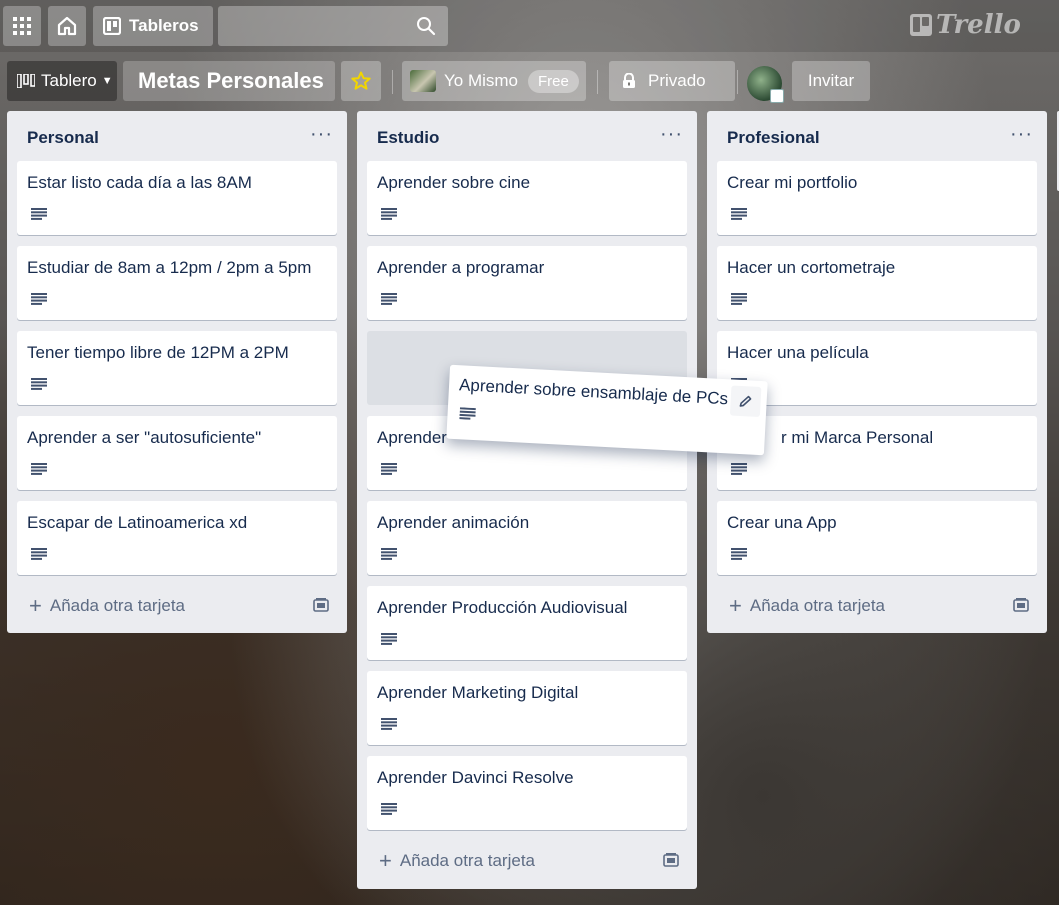 This screenshot has height=905, width=1059. What do you see at coordinates (164, 25) in the screenshot?
I see `boards-label: Tableros` at bounding box center [164, 25].